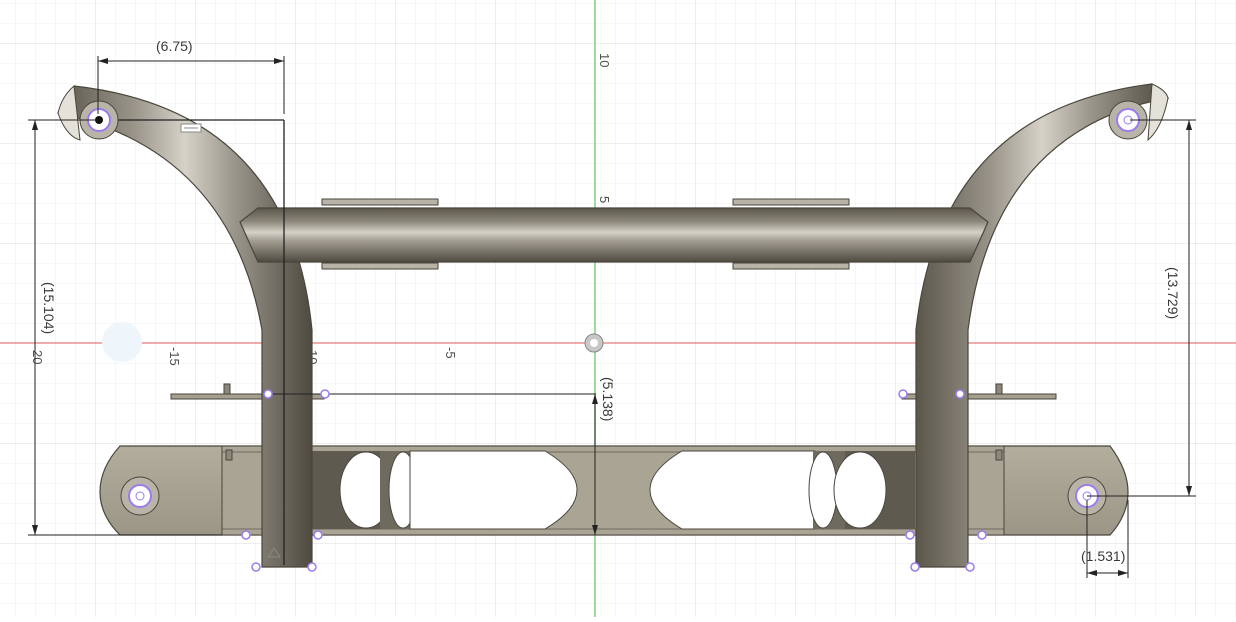 This screenshot has height=622, width=1236. I want to click on bottom-plate, so click(614, 490).